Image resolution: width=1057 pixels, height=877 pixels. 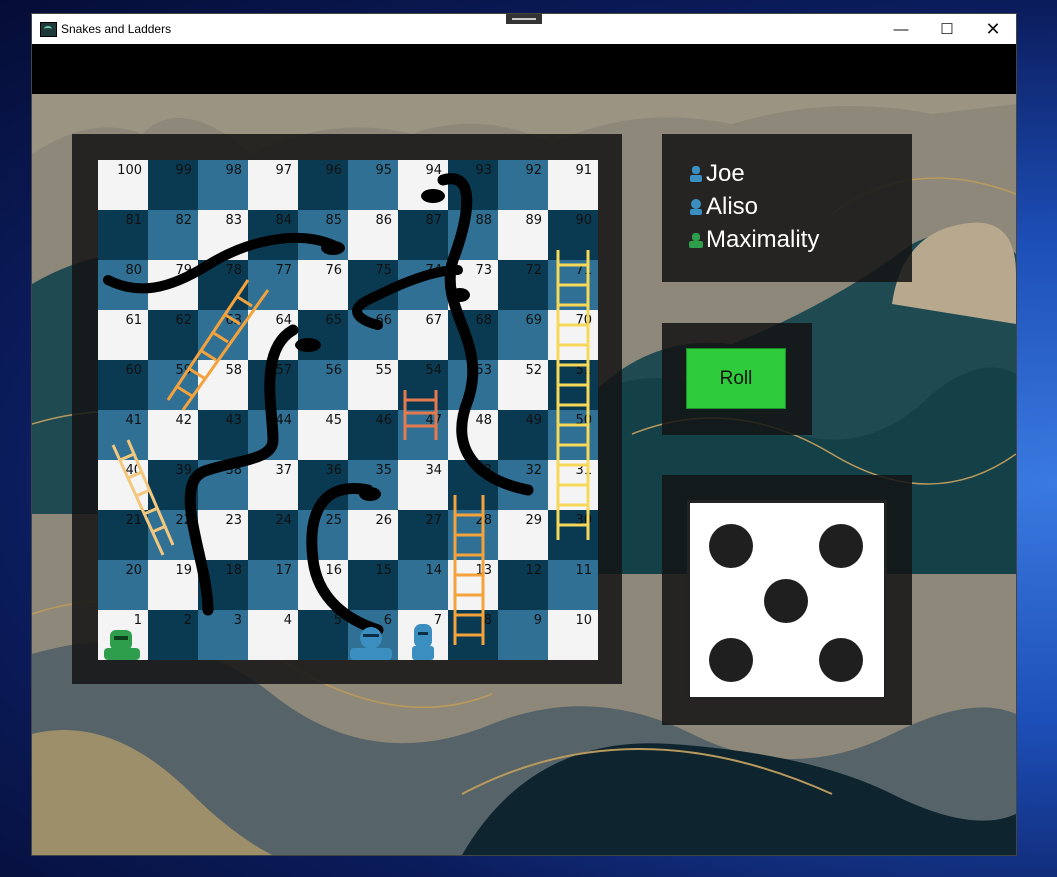 I want to click on board-cell: 1, so click(x=123, y=635).